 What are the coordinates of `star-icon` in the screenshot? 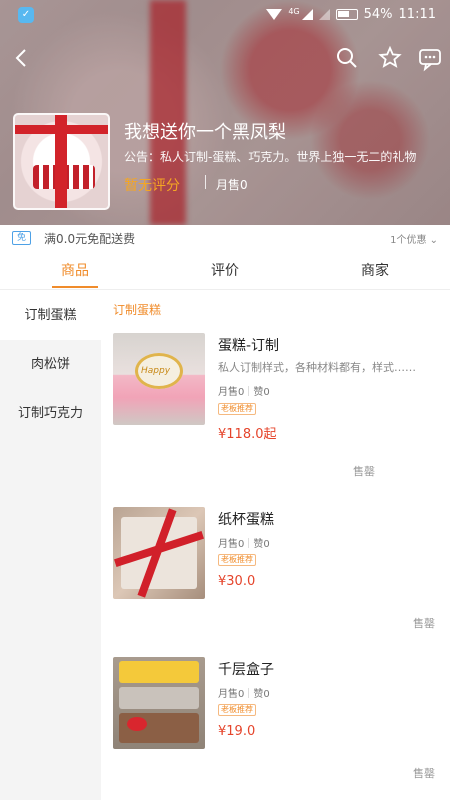 It's located at (390, 56).